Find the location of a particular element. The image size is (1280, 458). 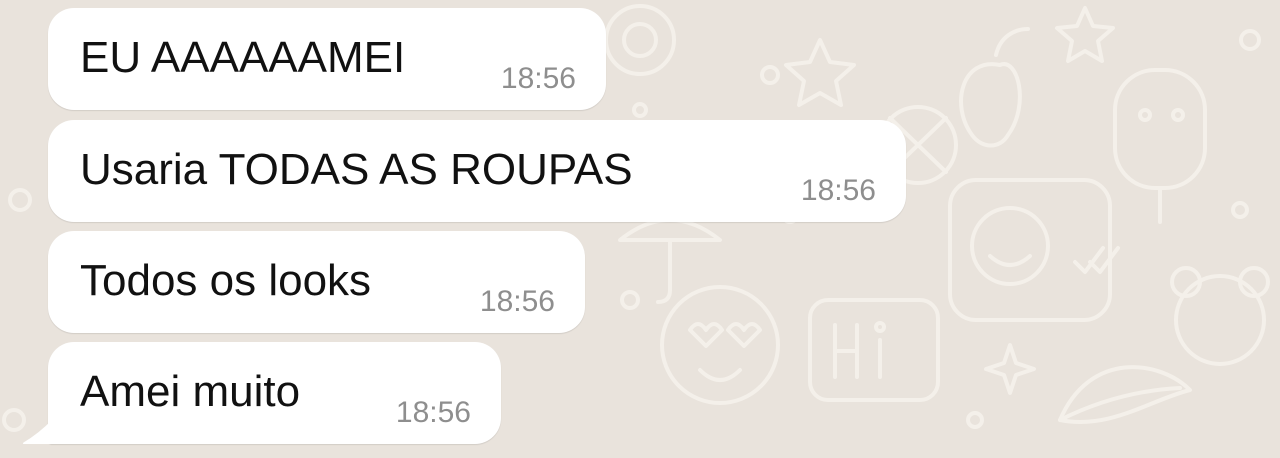

sun-doodle-icon is located at coordinates (640, 40).